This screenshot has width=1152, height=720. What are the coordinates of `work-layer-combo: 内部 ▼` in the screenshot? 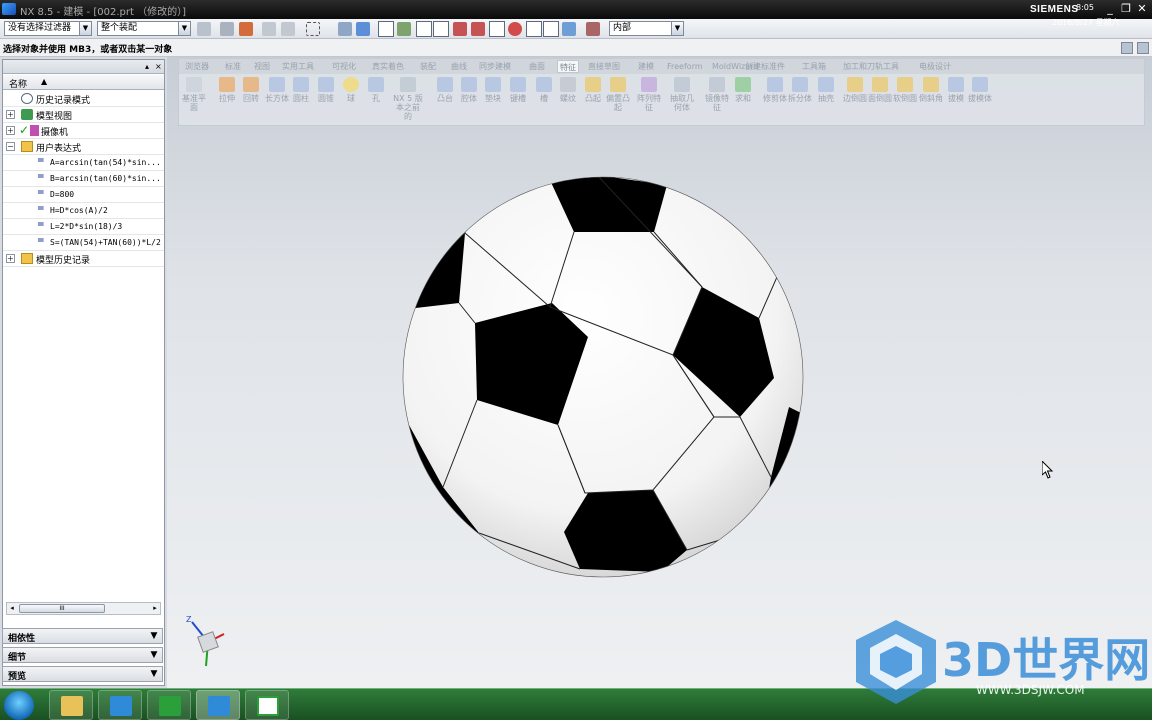 It's located at (646, 28).